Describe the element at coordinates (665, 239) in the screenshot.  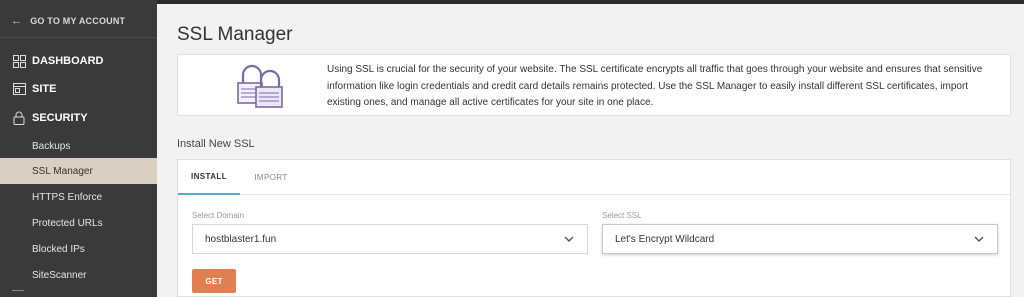
I see `ssl-select-value: Let's Encrypt Wildcard` at that location.